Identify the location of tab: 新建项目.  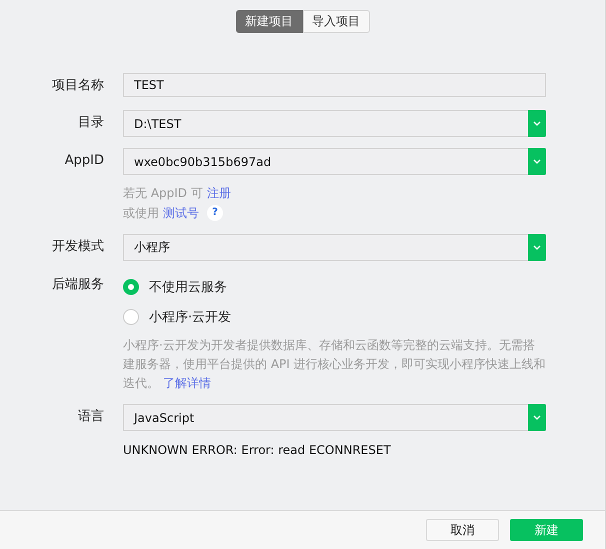
(269, 21).